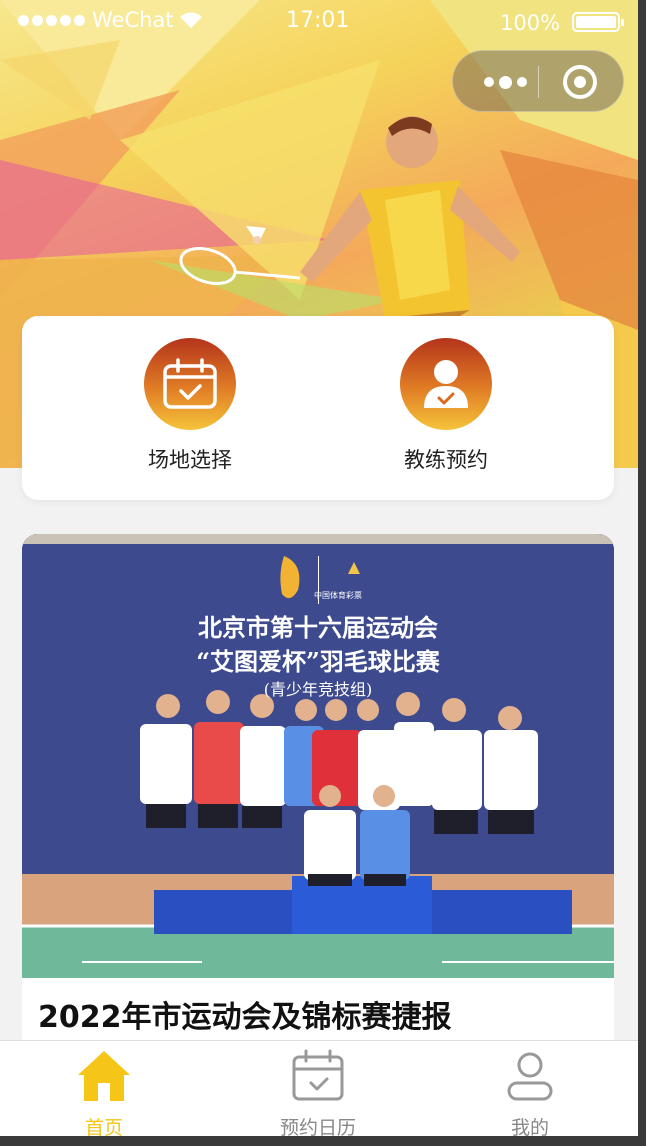 The image size is (646, 1146). What do you see at coordinates (530, 23) in the screenshot?
I see `battery-percent: 100%` at bounding box center [530, 23].